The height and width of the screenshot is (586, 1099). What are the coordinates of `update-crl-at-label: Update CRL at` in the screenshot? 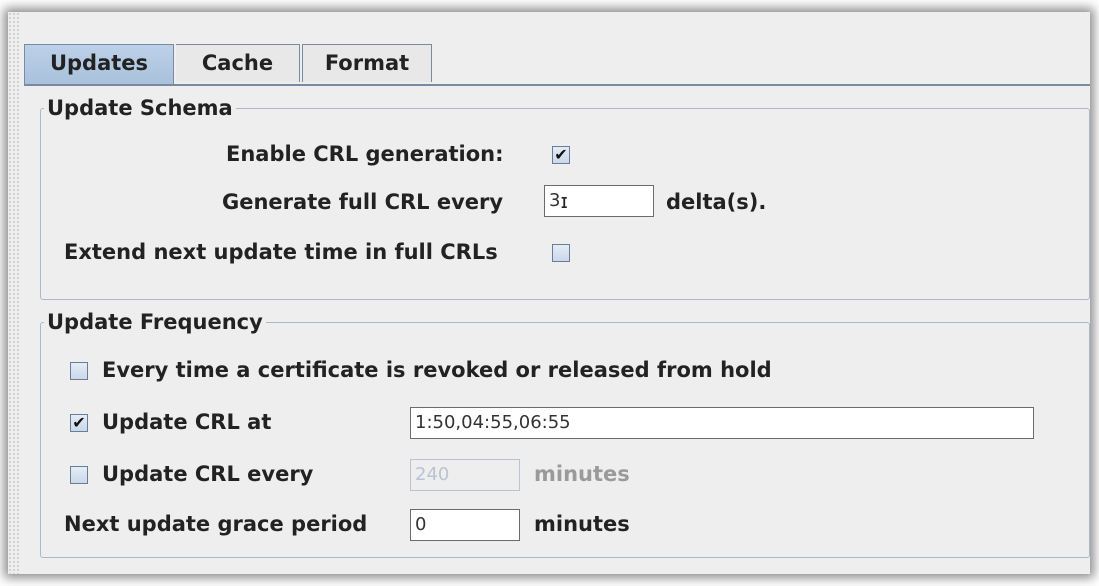 It's located at (187, 422).